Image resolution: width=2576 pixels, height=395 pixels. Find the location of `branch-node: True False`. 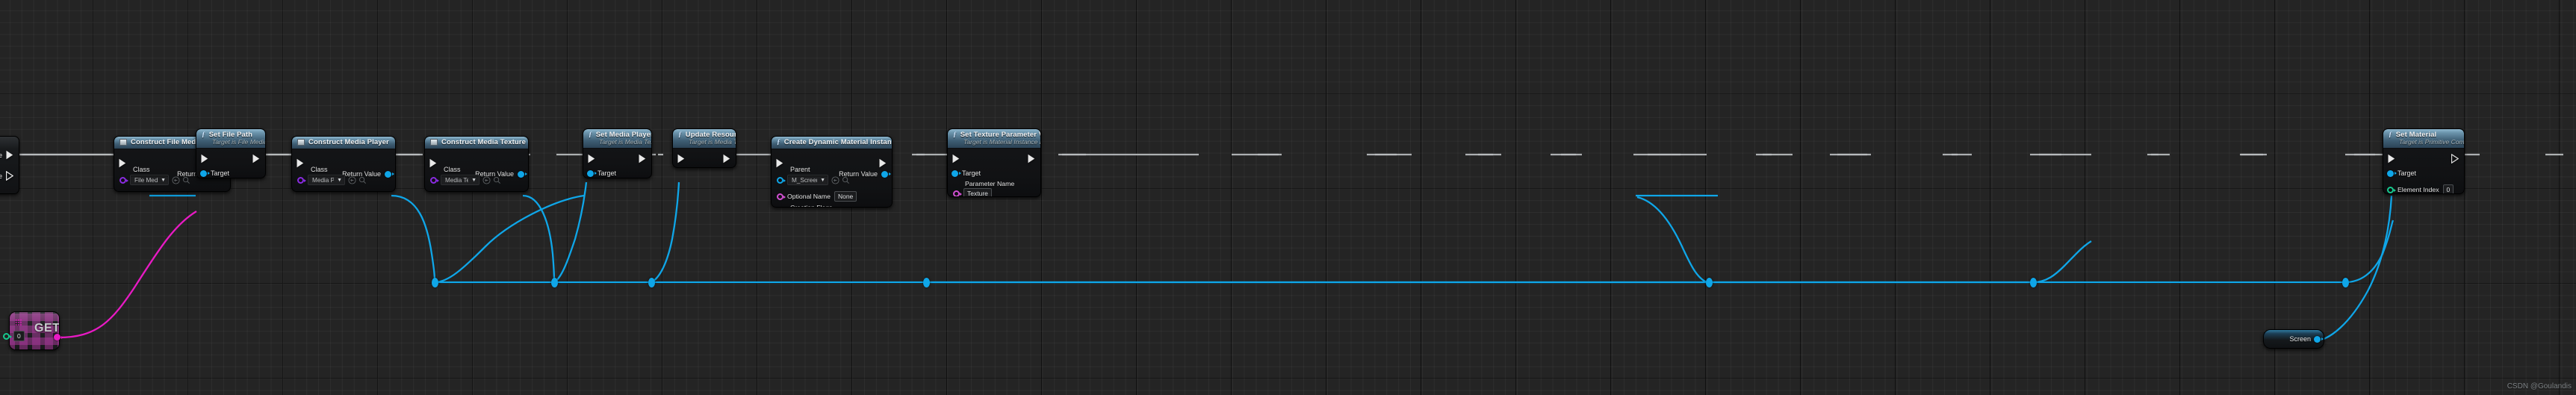

branch-node: True False is located at coordinates (9, 165).